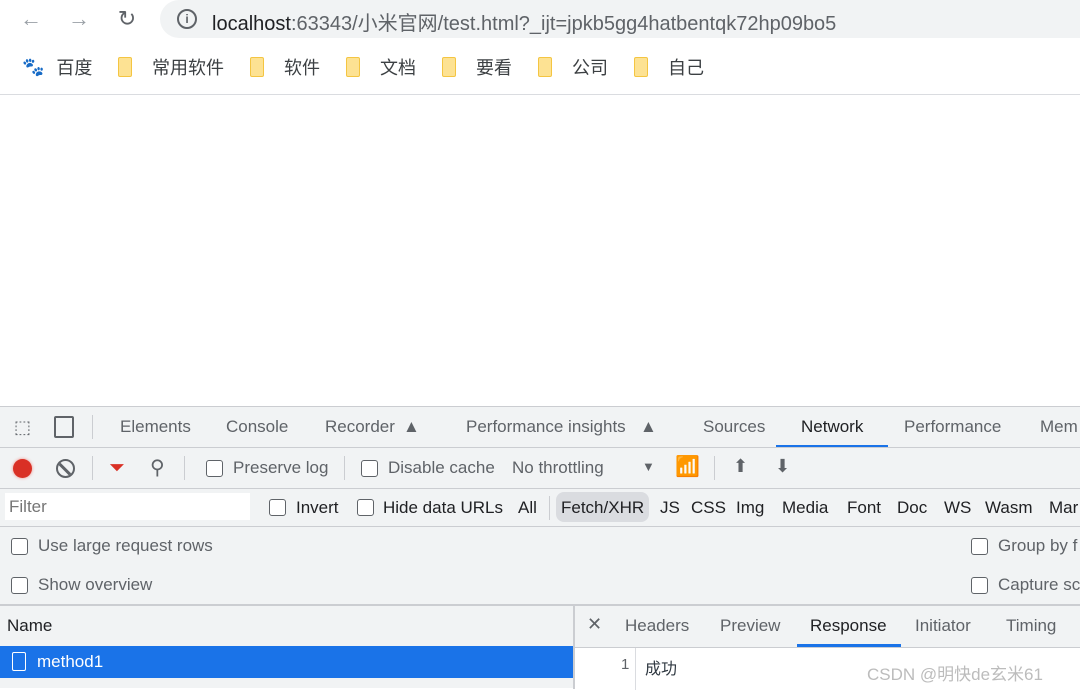 This screenshot has width=1080, height=690. What do you see at coordinates (943, 626) in the screenshot?
I see `detail-tab-initiator: Initiator` at bounding box center [943, 626].